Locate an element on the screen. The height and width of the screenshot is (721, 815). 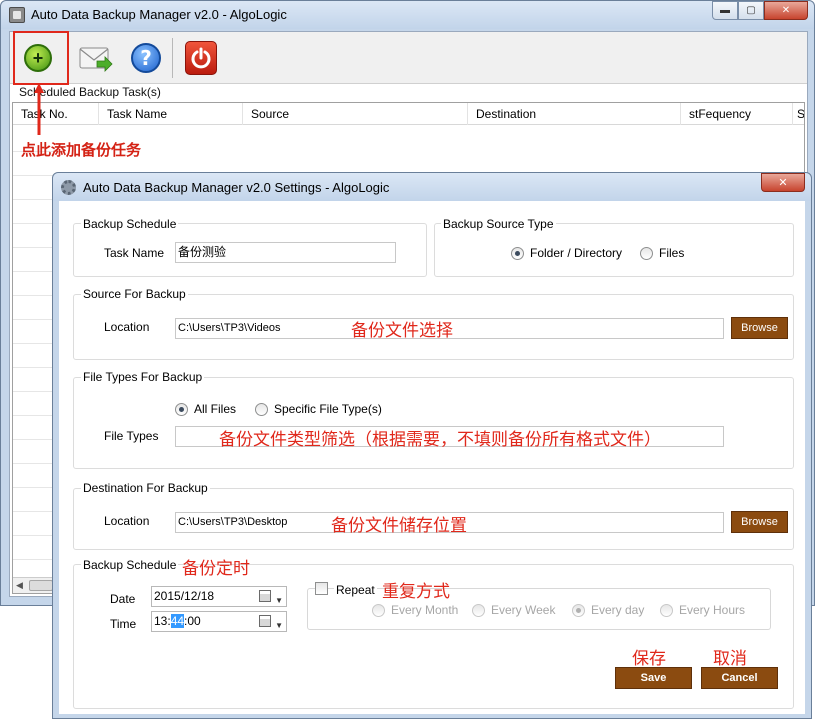
time-label: Time is located at coordinates (123, 624).